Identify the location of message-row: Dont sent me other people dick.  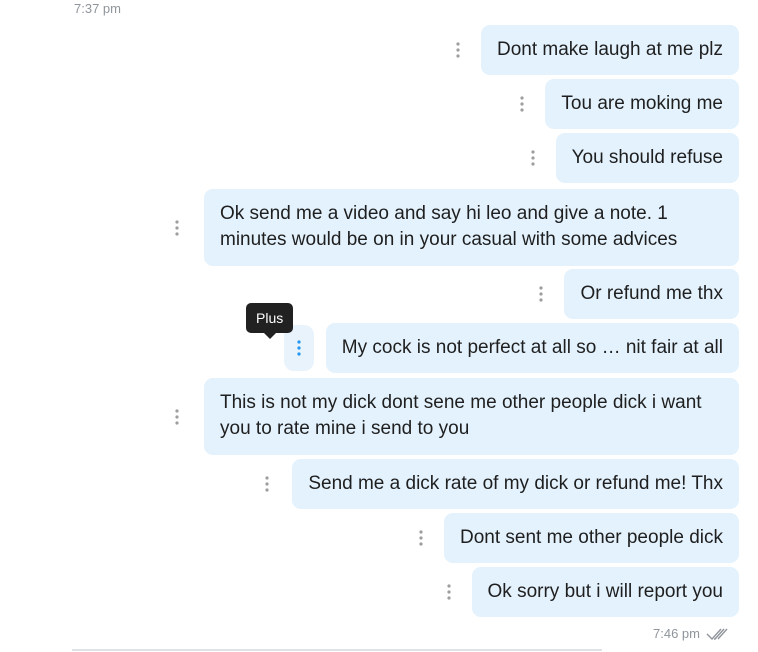
(573, 538).